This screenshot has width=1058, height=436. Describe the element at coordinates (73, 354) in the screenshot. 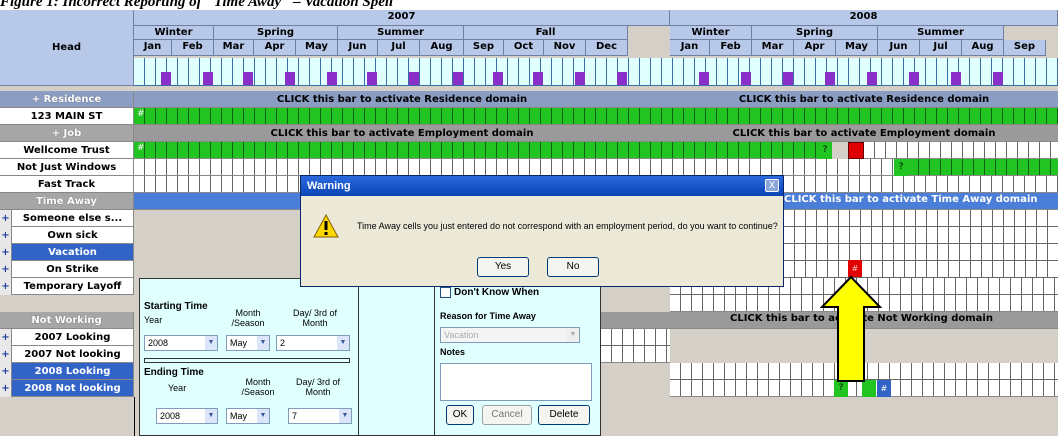

I see `not-looking-2007-label: 2007 Not looking` at that location.